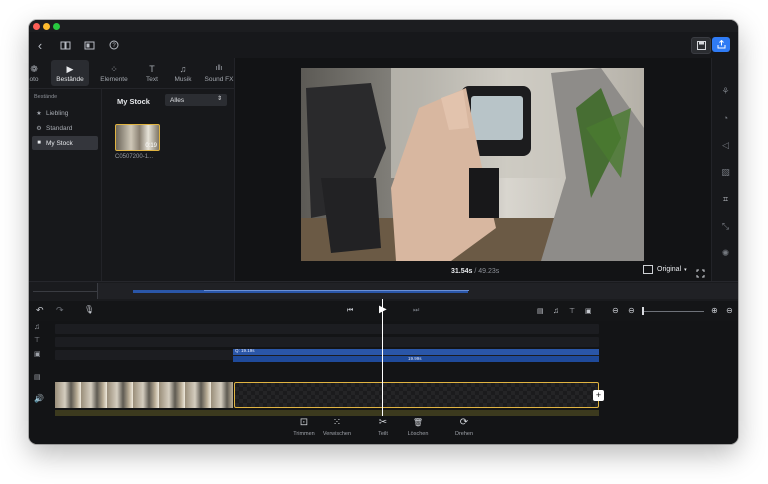 The image size is (768, 484). What do you see at coordinates (462, 271) in the screenshot?
I see `current-time: 31.54s` at bounding box center [462, 271].